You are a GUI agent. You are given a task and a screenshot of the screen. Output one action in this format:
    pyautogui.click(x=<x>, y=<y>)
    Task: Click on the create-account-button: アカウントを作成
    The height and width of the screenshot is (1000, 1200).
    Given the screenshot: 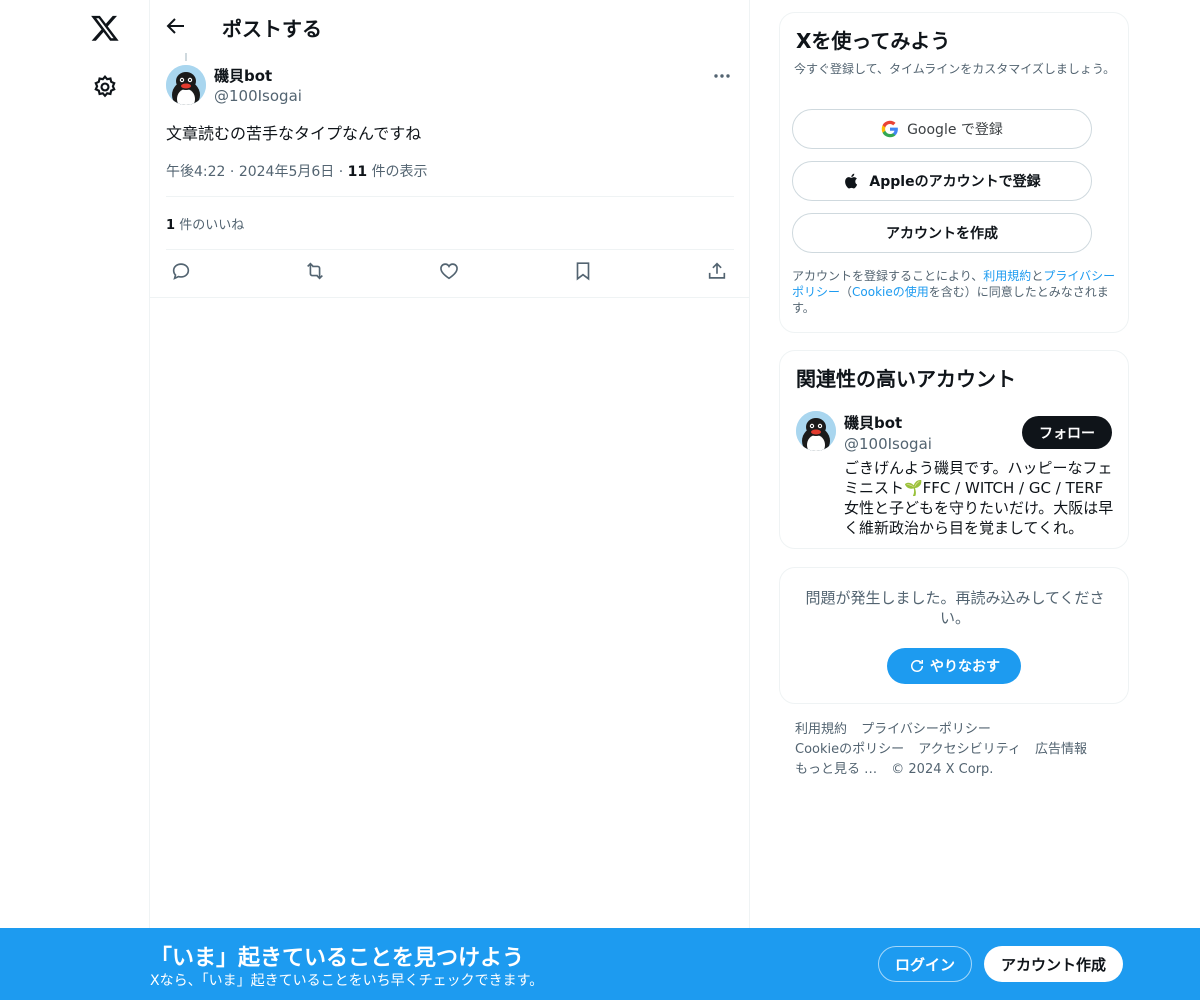 What is the action you would take?
    pyautogui.click(x=942, y=233)
    